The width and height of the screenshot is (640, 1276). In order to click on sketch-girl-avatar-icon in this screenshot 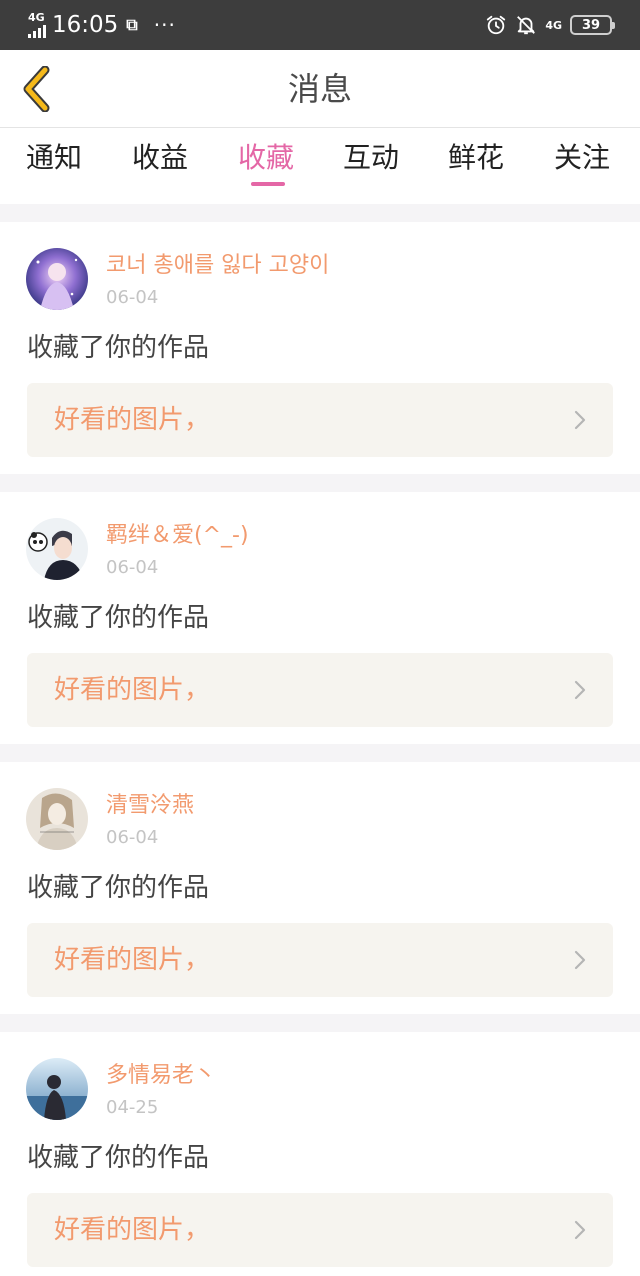, I will do `click(57, 819)`.